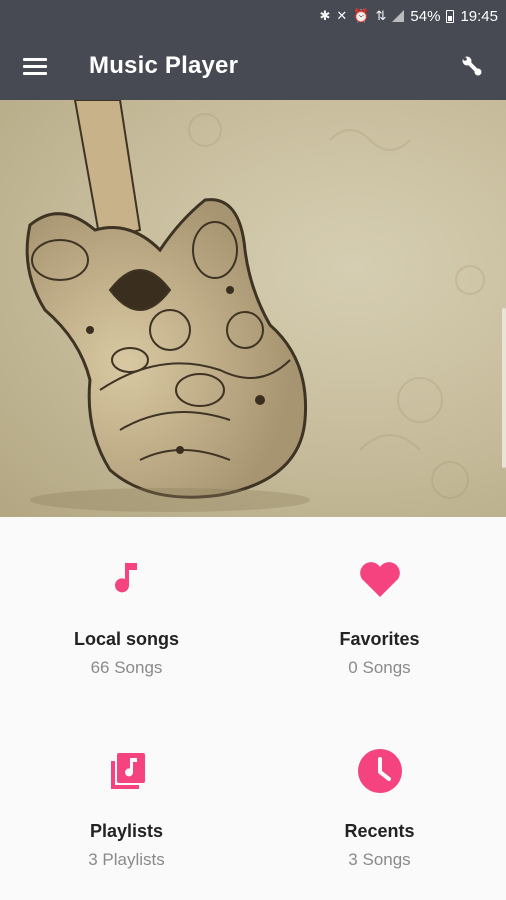  I want to click on alarm-icon: ⏰, so click(361, 16).